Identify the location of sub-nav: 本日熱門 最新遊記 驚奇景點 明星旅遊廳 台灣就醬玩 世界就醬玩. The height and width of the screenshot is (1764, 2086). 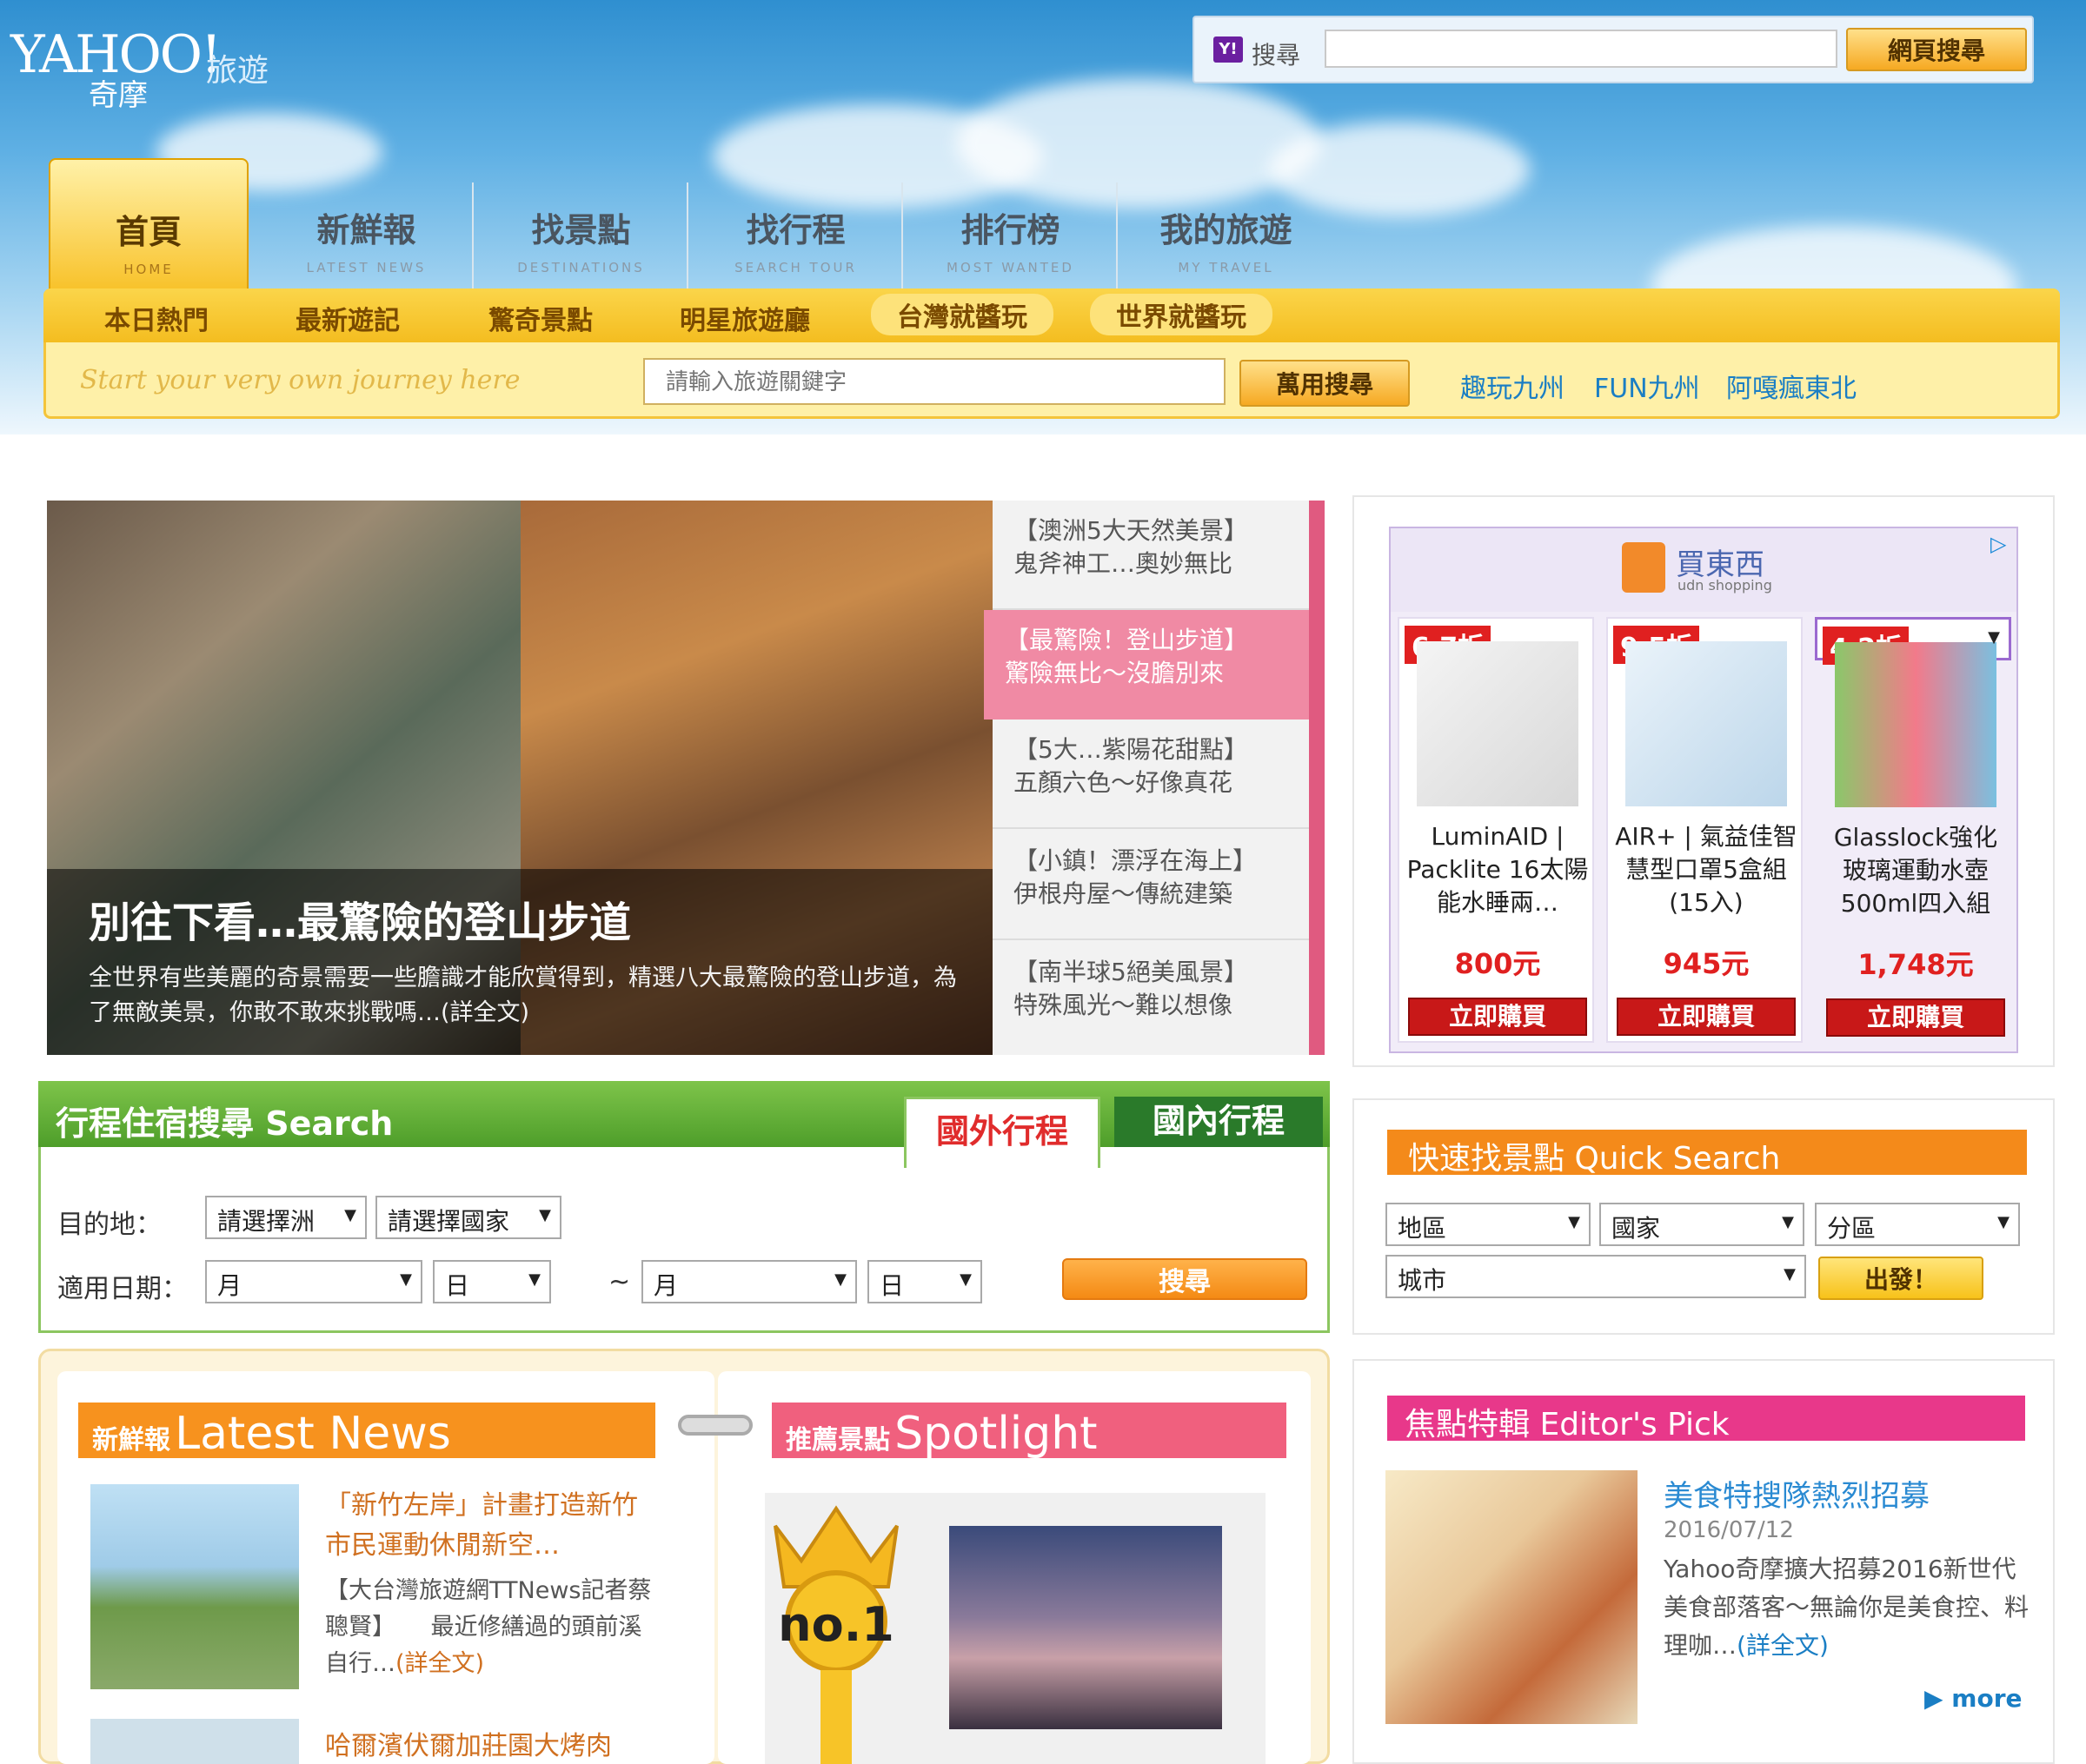
(1051, 315).